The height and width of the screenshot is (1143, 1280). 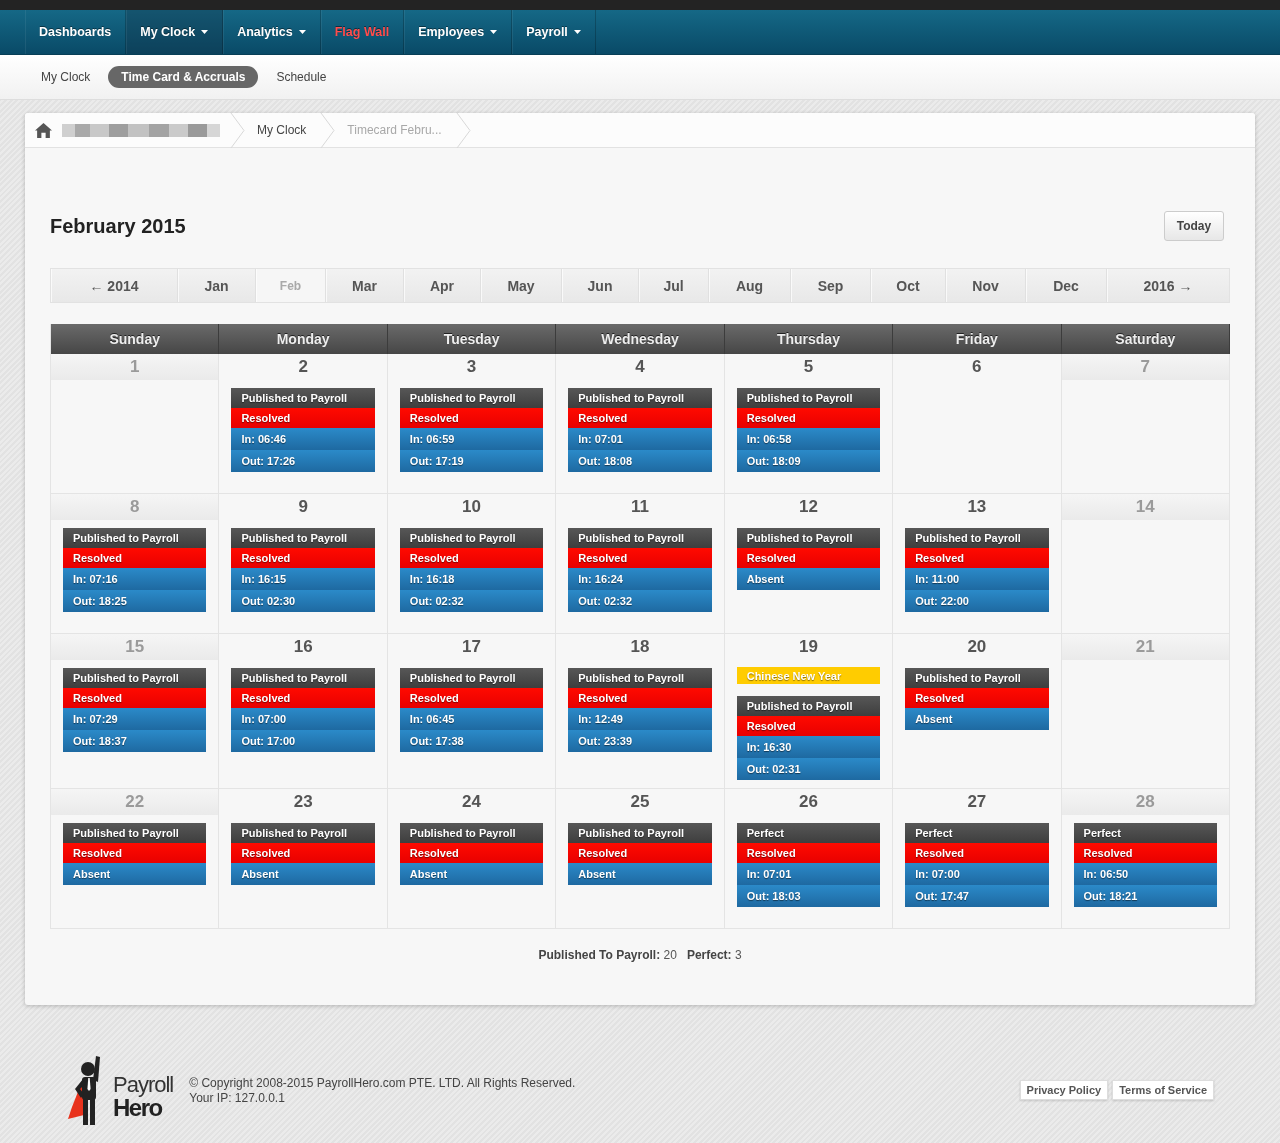 I want to click on nav-menu-item: Dashboards, so click(x=76, y=32).